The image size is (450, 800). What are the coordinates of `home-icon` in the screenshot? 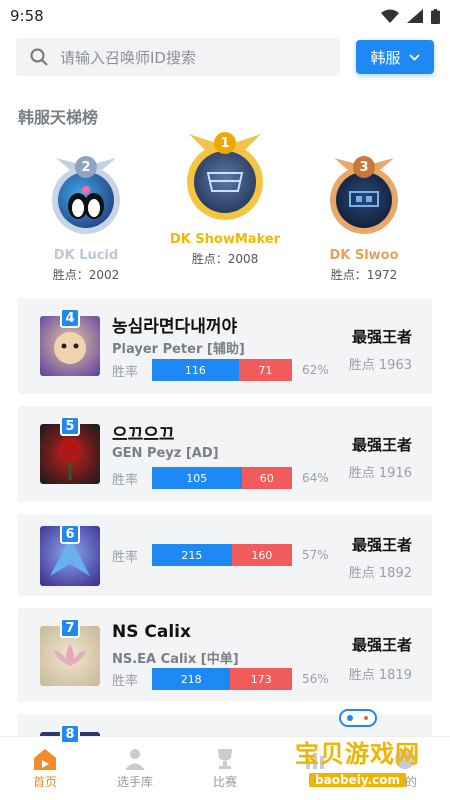 It's located at (45, 759).